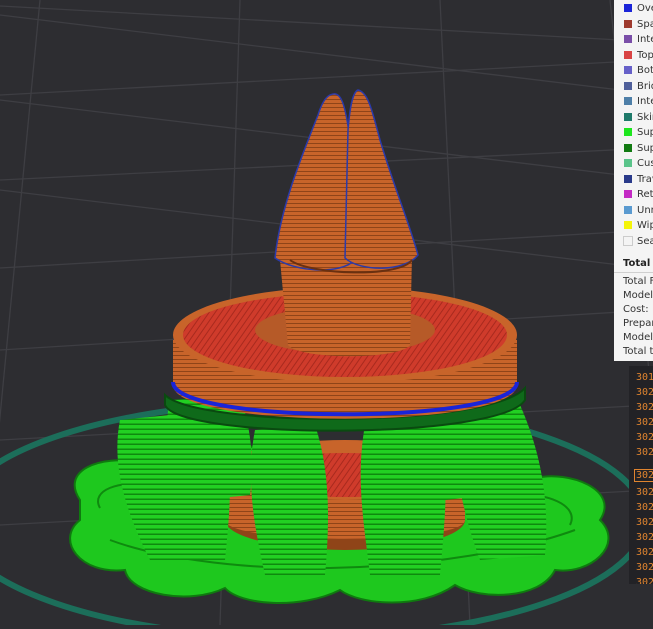 This screenshot has width=653, height=629. Describe the element at coordinates (645, 86) in the screenshot. I see `legend-label: Brid` at that location.